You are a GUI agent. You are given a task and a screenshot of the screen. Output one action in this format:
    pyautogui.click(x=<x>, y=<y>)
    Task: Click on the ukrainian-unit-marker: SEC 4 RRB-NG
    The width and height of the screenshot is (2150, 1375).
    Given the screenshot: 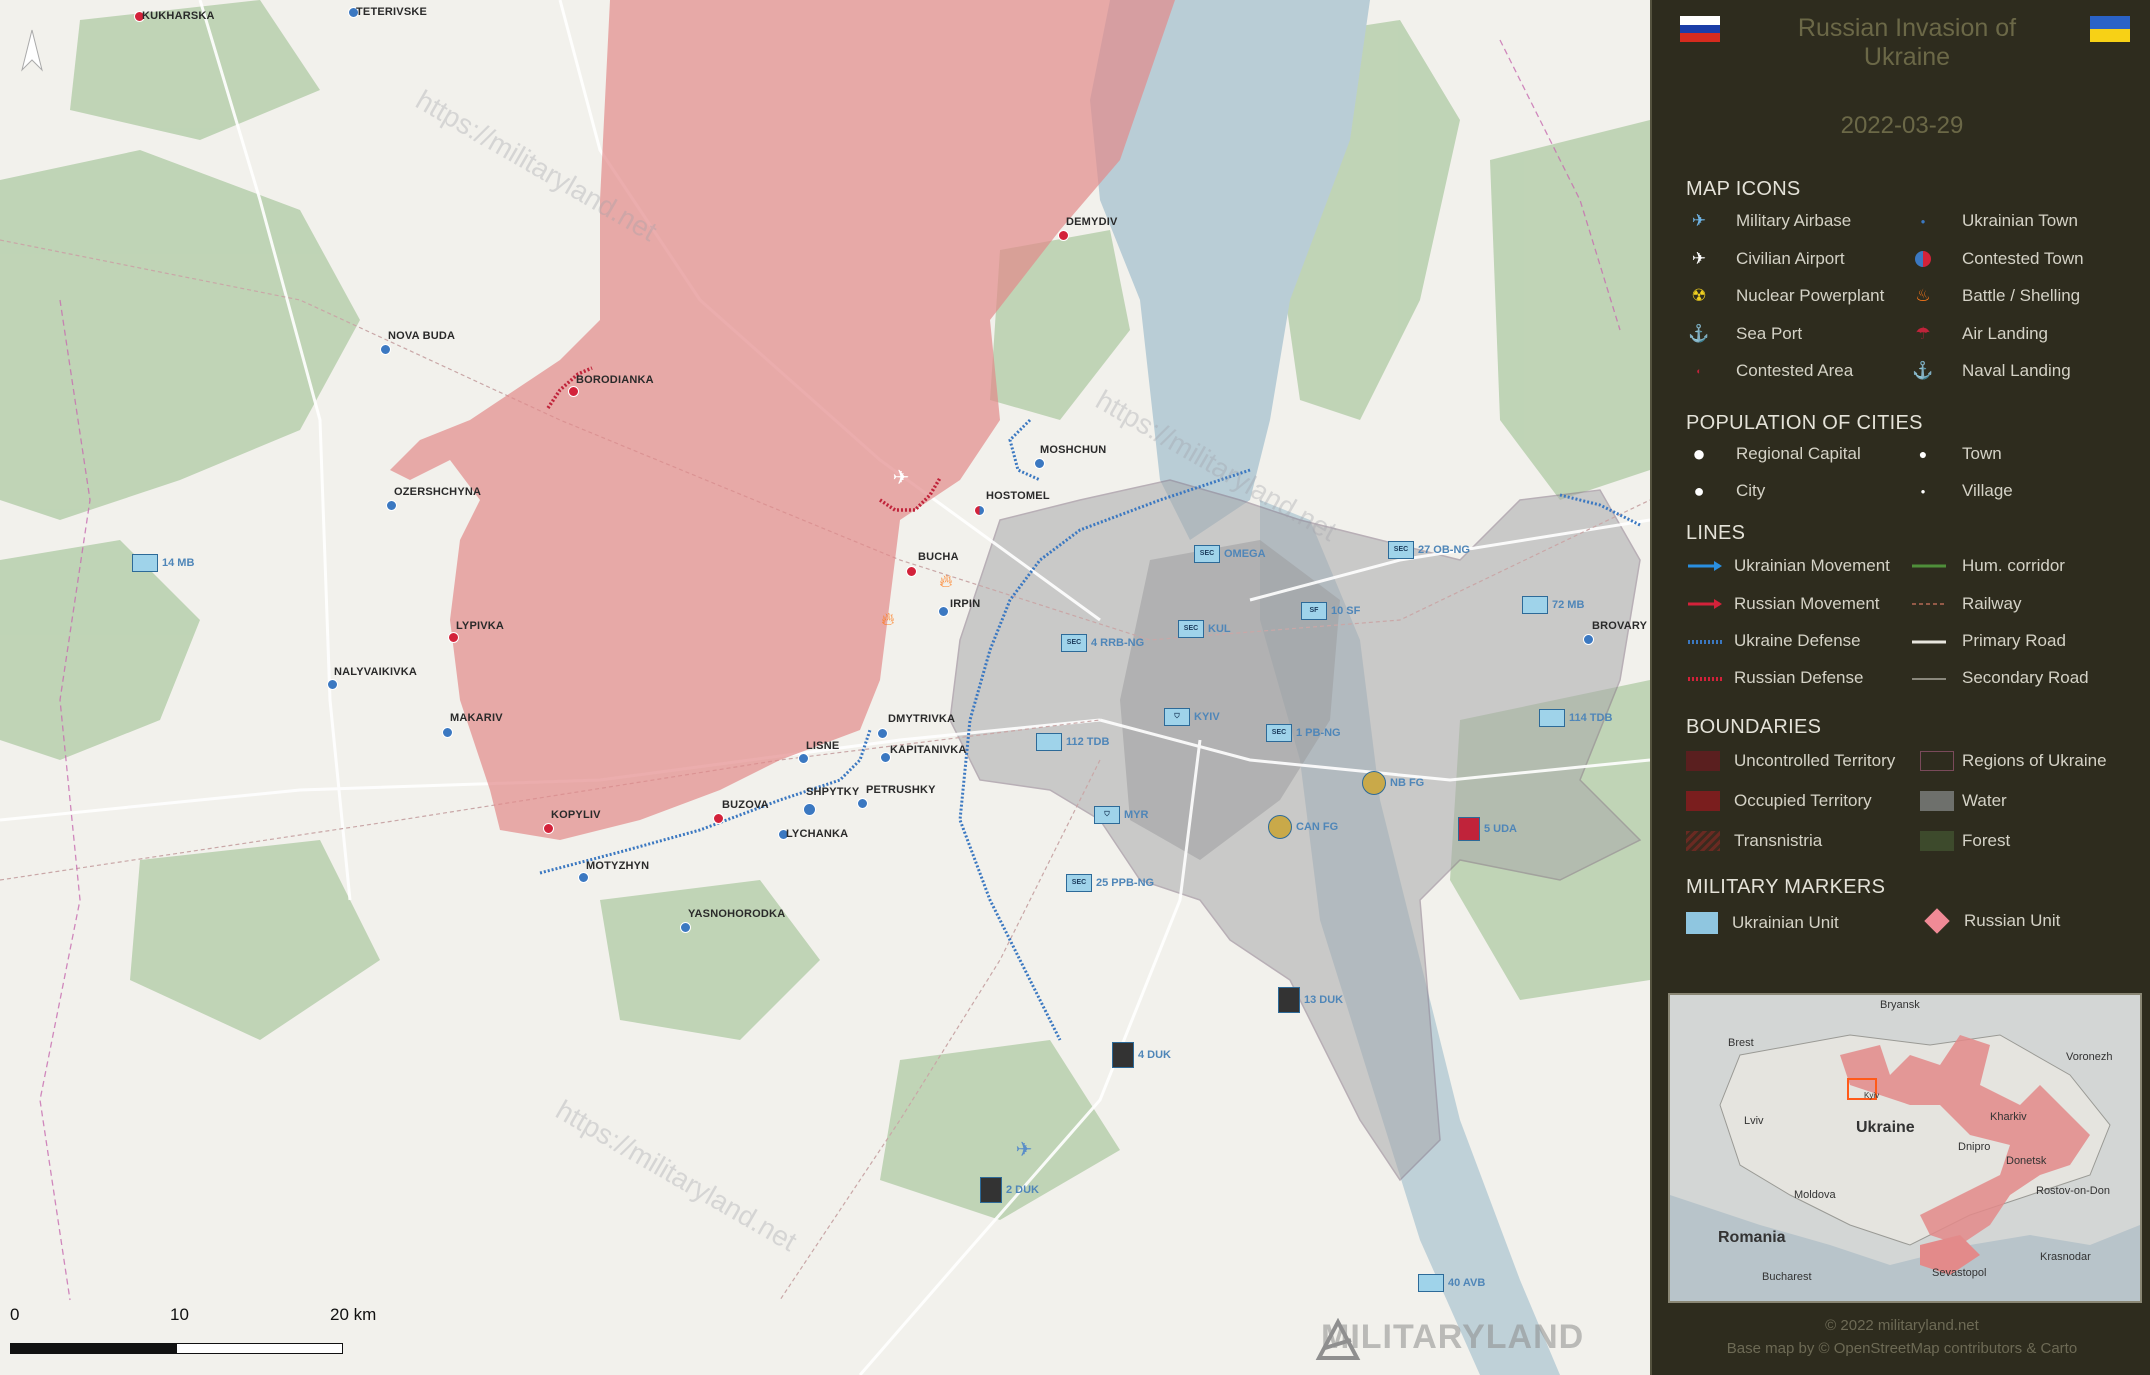 What is the action you would take?
    pyautogui.click(x=1102, y=643)
    